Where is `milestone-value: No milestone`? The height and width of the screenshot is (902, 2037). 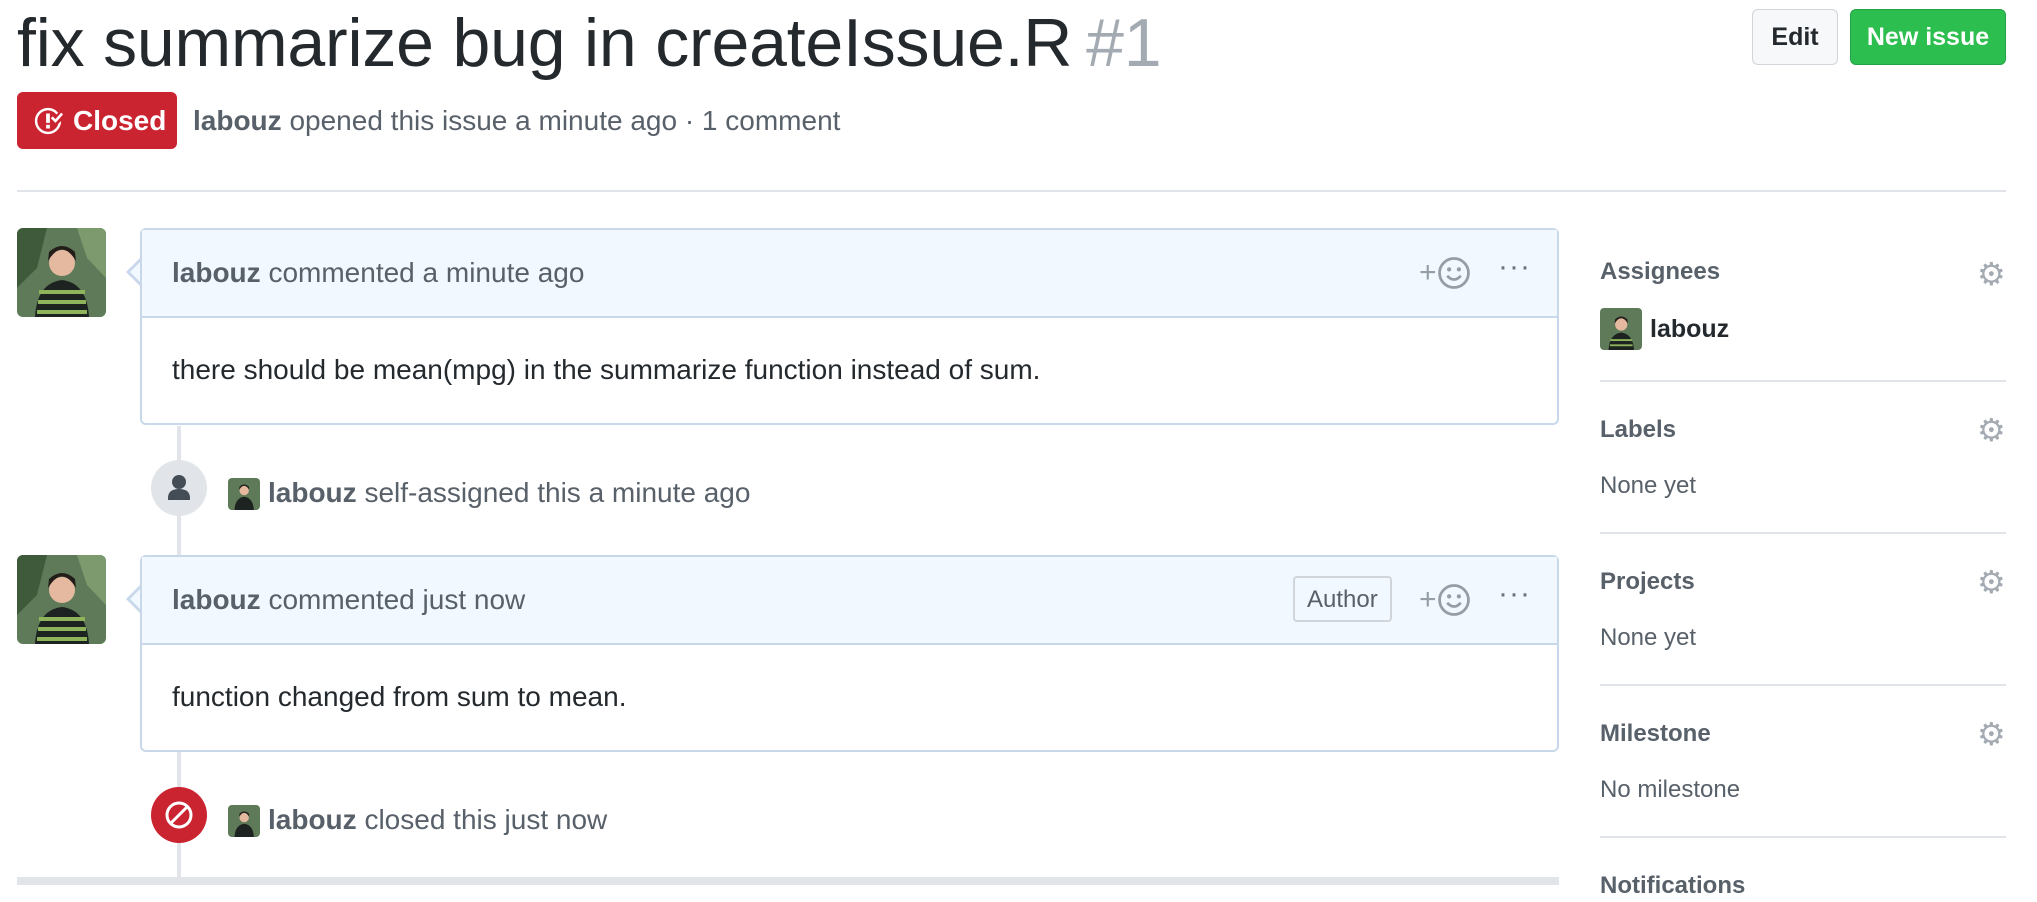 milestone-value: No milestone is located at coordinates (1670, 789).